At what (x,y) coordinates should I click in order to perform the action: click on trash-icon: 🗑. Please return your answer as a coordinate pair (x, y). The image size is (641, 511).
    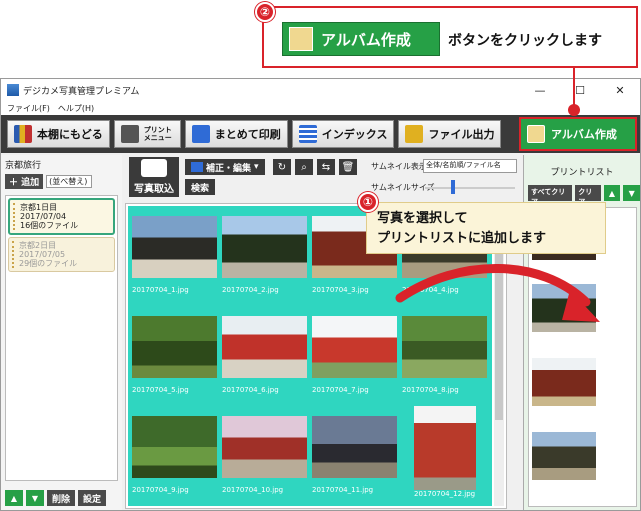
    Looking at the image, I should click on (348, 167).